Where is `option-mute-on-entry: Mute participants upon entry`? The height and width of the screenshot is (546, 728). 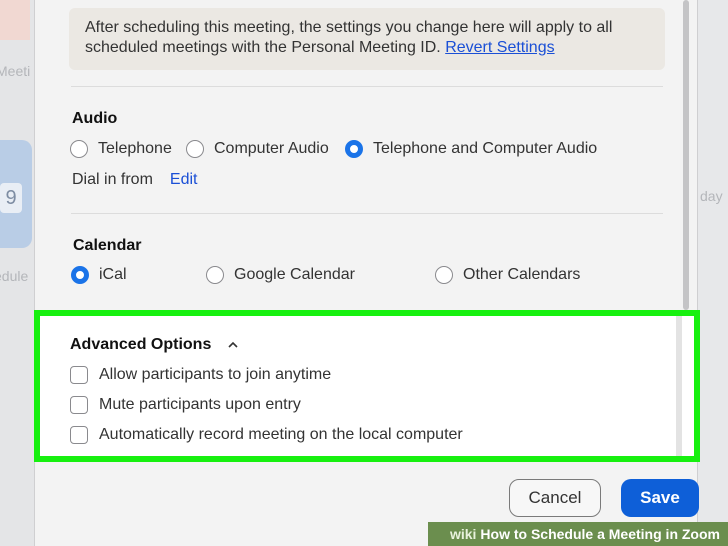
option-mute-on-entry: Mute participants upon entry is located at coordinates (185, 405).